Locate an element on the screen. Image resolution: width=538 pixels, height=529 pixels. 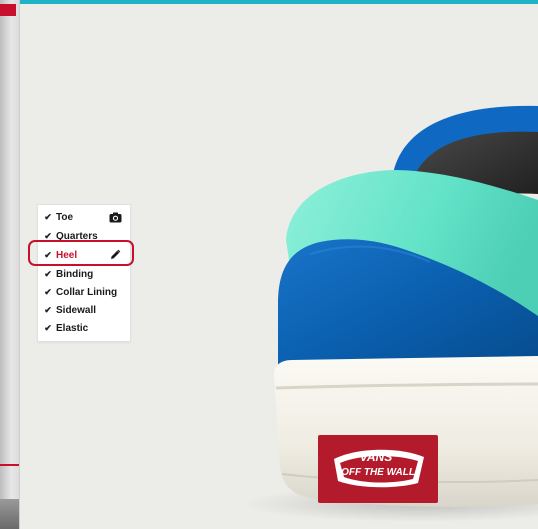
parts-menu-item-binding: ✔ Binding is located at coordinates (84, 274).